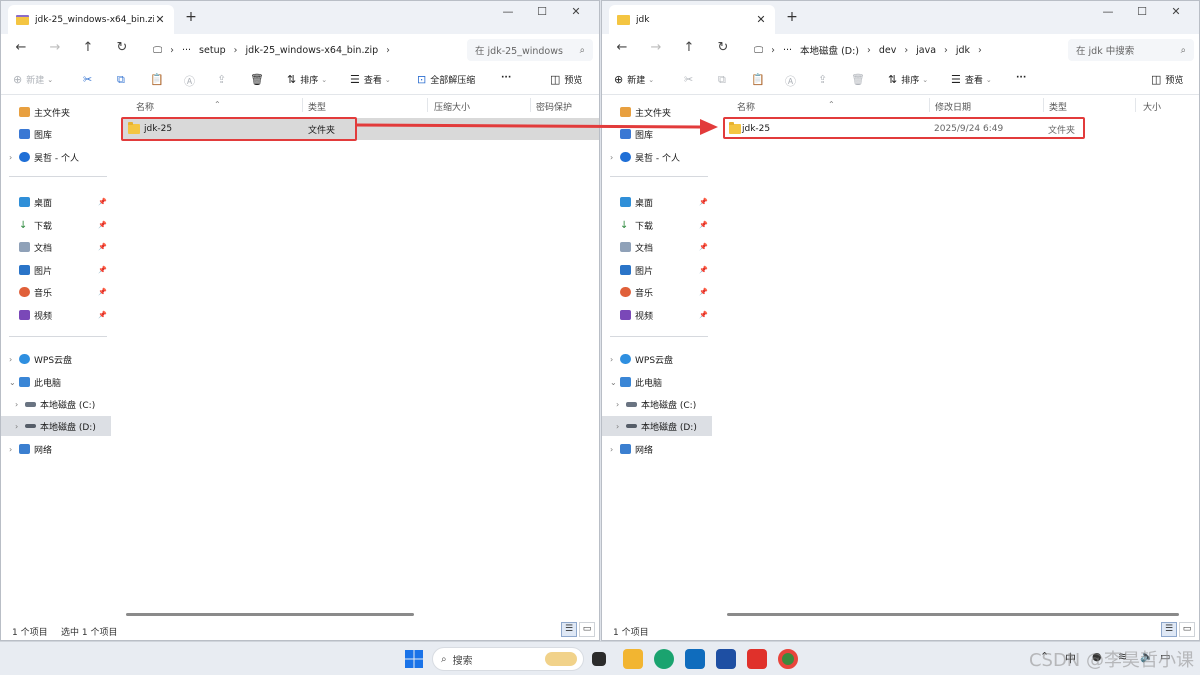 The width and height of the screenshot is (1200, 675). What do you see at coordinates (888, 50) in the screenshot?
I see `crumb-dev: dev` at bounding box center [888, 50].